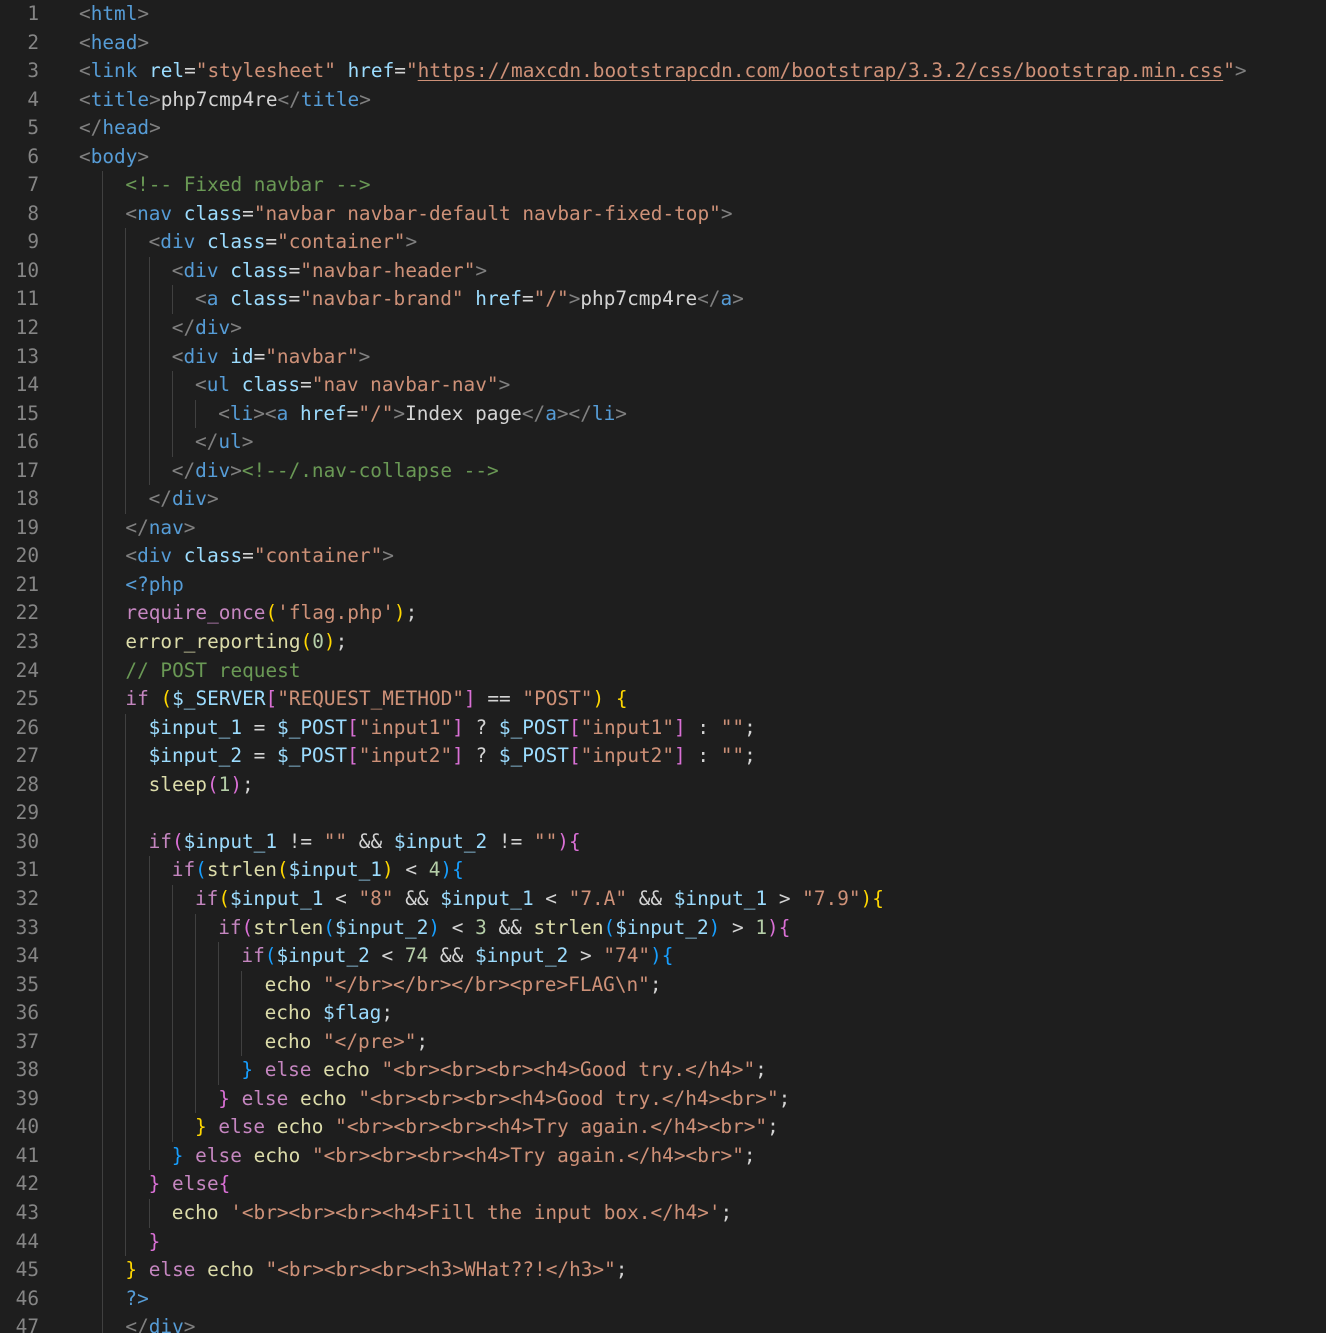  Describe the element at coordinates (663, 357) in the screenshot. I see `code-line: 13 <div id="navbar">` at that location.